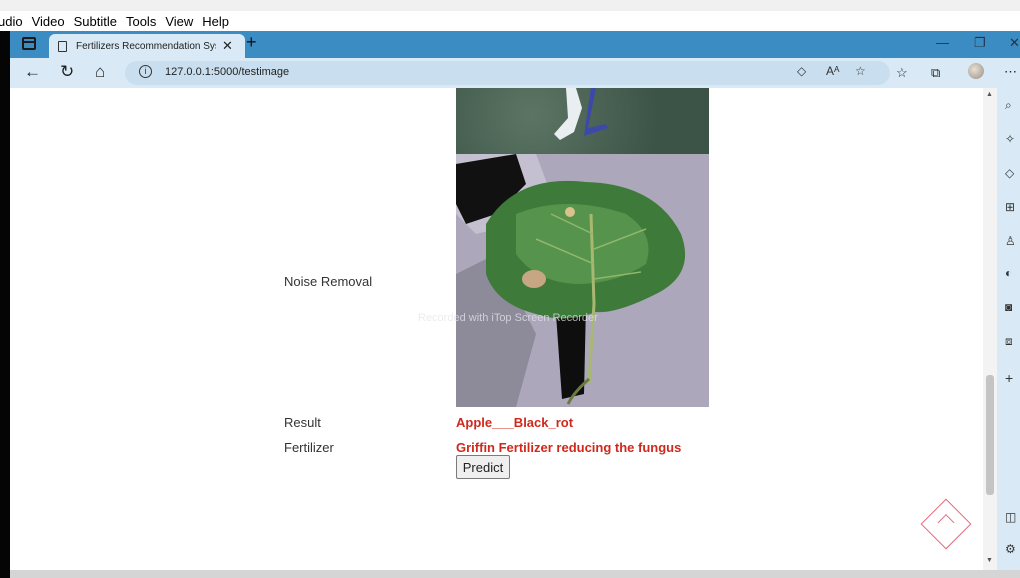 The width and height of the screenshot is (1020, 578). Describe the element at coordinates (1008, 329) in the screenshot. I see `edge-sidebar: ⌕ ✧ ◇ ⊞ ♙ ◐ ◙ ⧈ + ◫ ⚙` at that location.